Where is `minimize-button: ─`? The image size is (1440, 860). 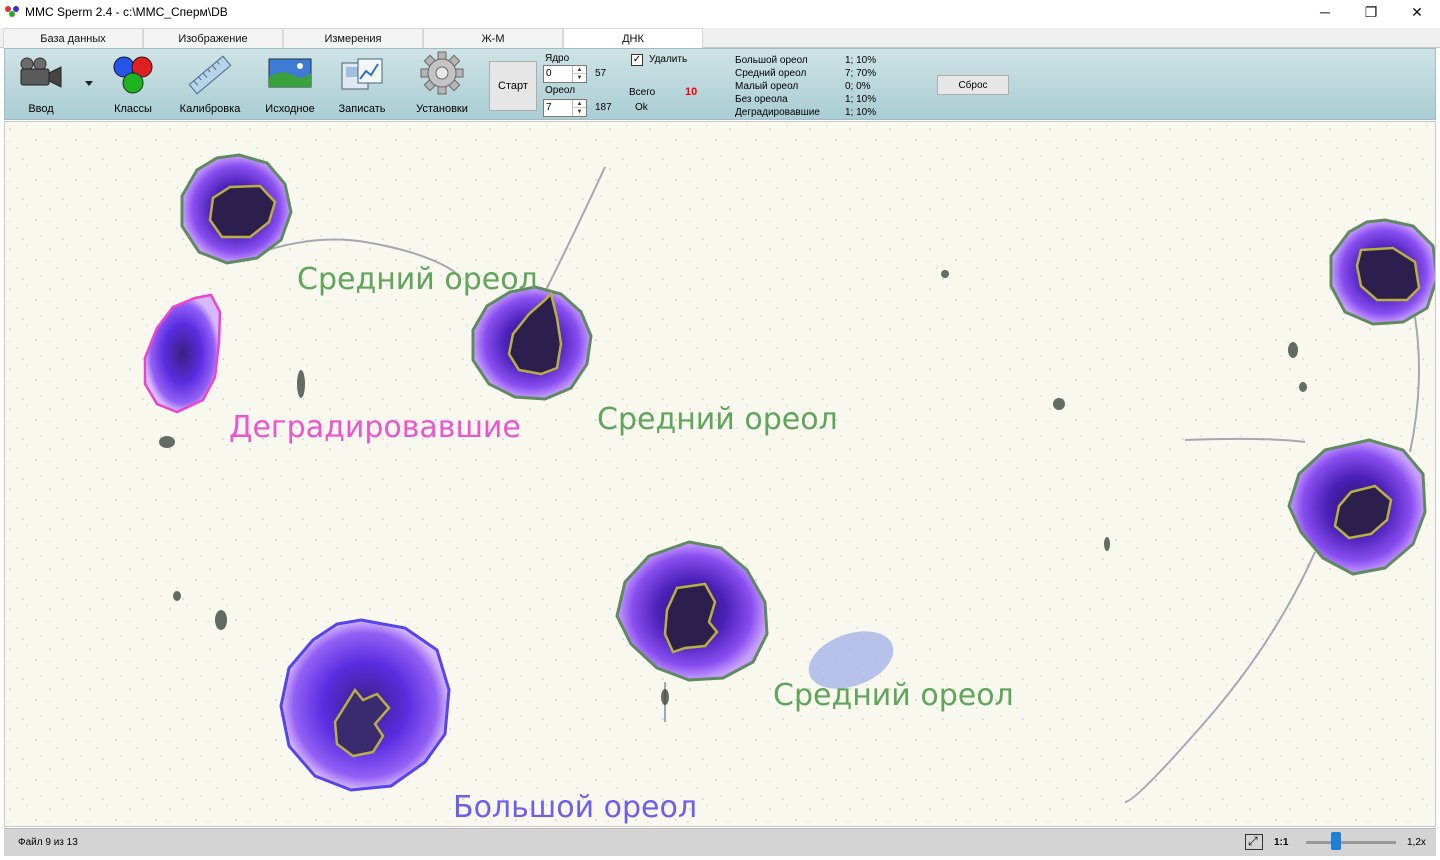
minimize-button: ─ is located at coordinates (1325, 12).